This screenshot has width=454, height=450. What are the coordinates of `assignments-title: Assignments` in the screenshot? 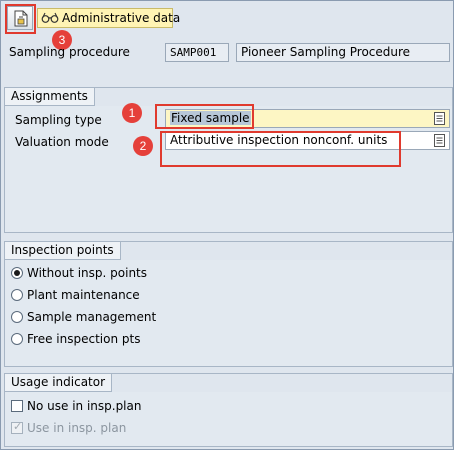 It's located at (50, 97).